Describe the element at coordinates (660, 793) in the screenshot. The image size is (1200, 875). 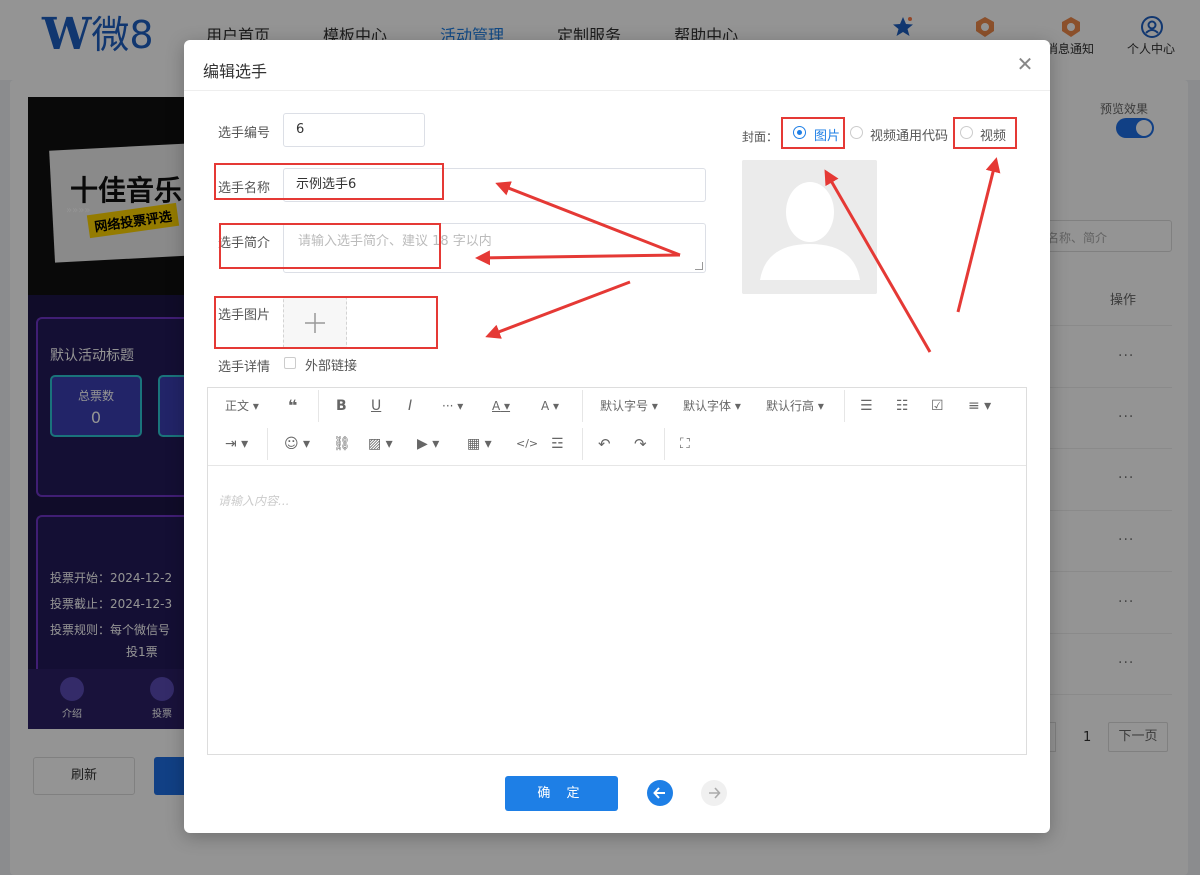
I see `arrow-left-icon` at that location.